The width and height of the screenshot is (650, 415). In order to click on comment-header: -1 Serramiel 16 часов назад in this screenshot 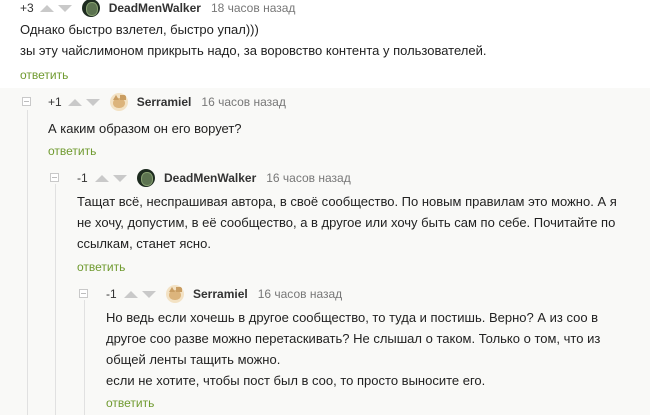, I will do `click(224, 294)`.